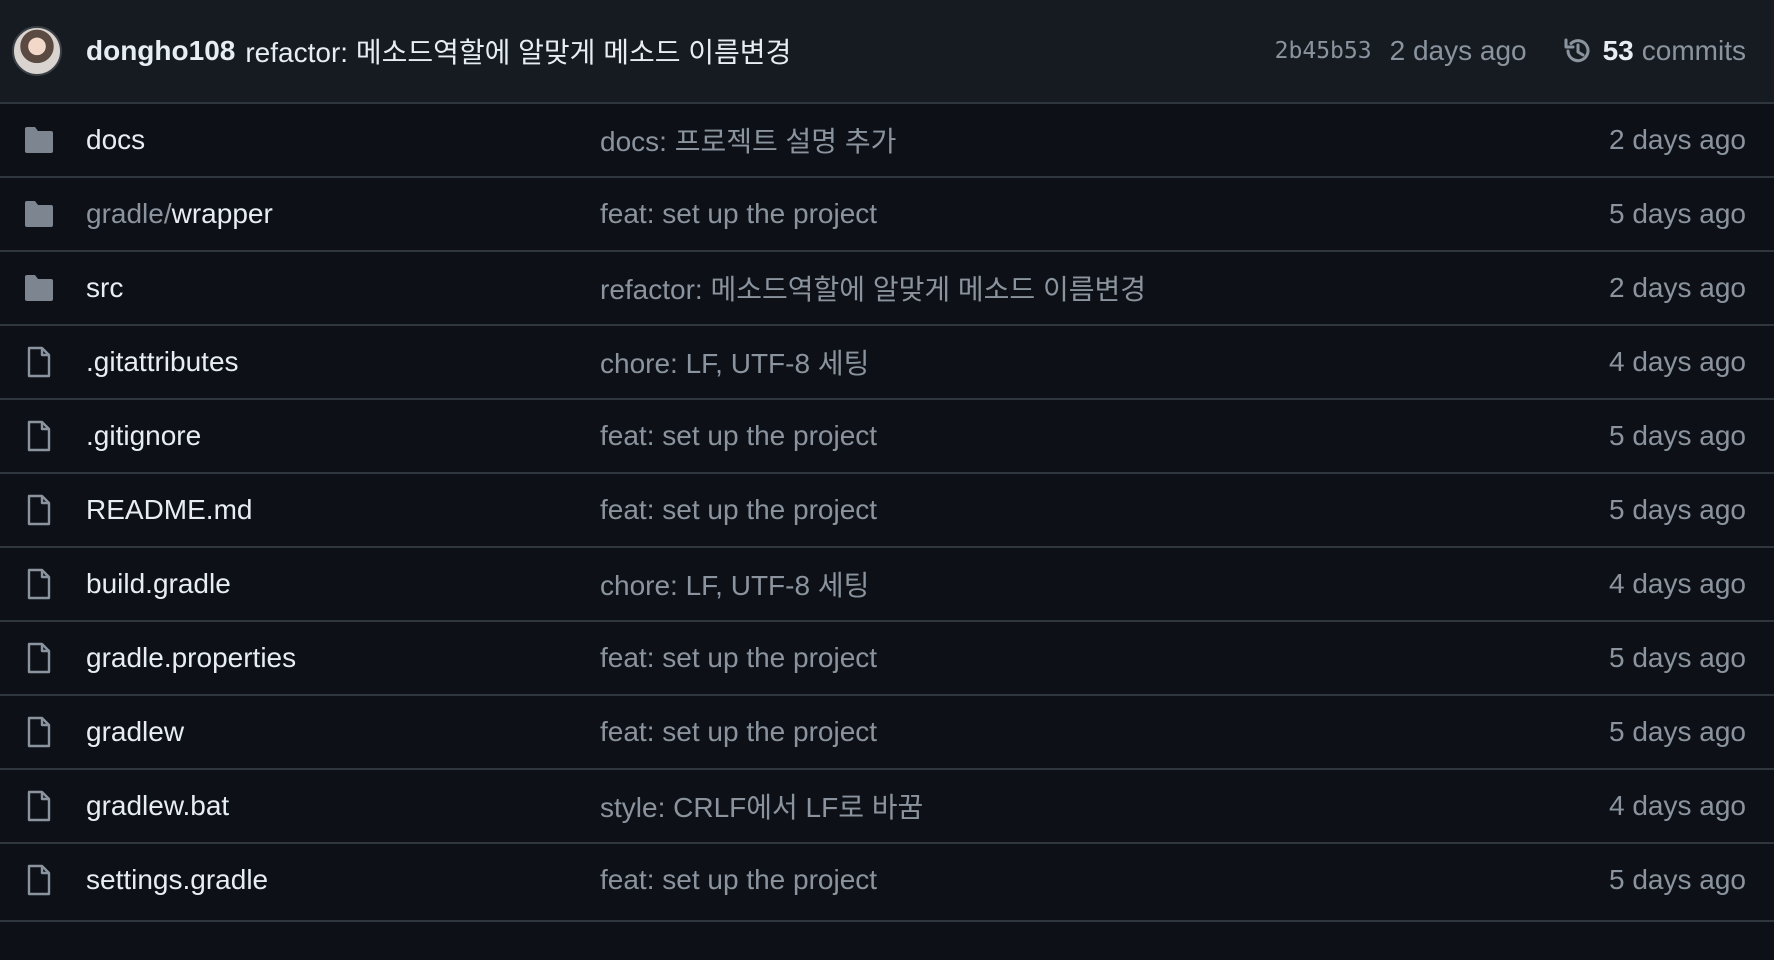 The width and height of the screenshot is (1774, 960). I want to click on commit-sha-link: 2b45b53, so click(1323, 51).